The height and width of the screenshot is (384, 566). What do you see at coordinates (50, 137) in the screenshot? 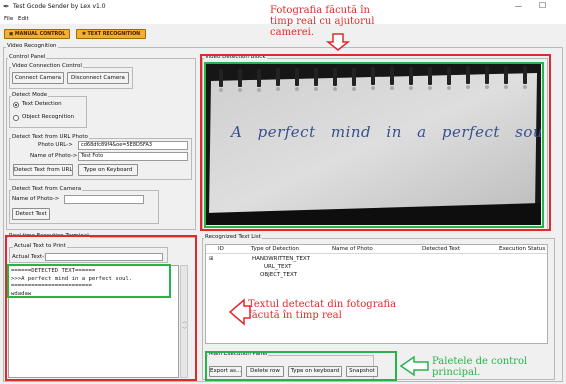
I see `url-photo-title: Detect Text from URL Photo` at bounding box center [50, 137].